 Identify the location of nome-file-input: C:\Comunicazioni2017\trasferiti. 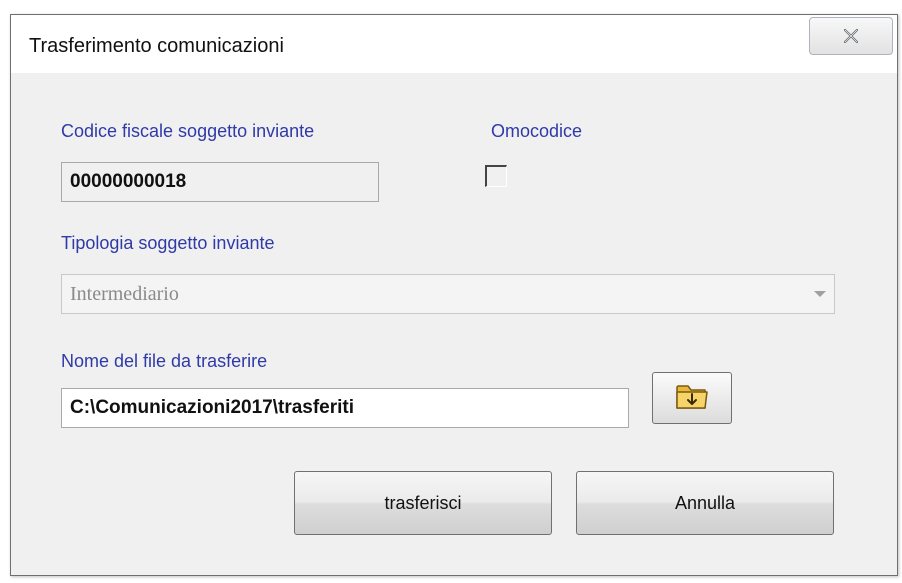
(345, 408).